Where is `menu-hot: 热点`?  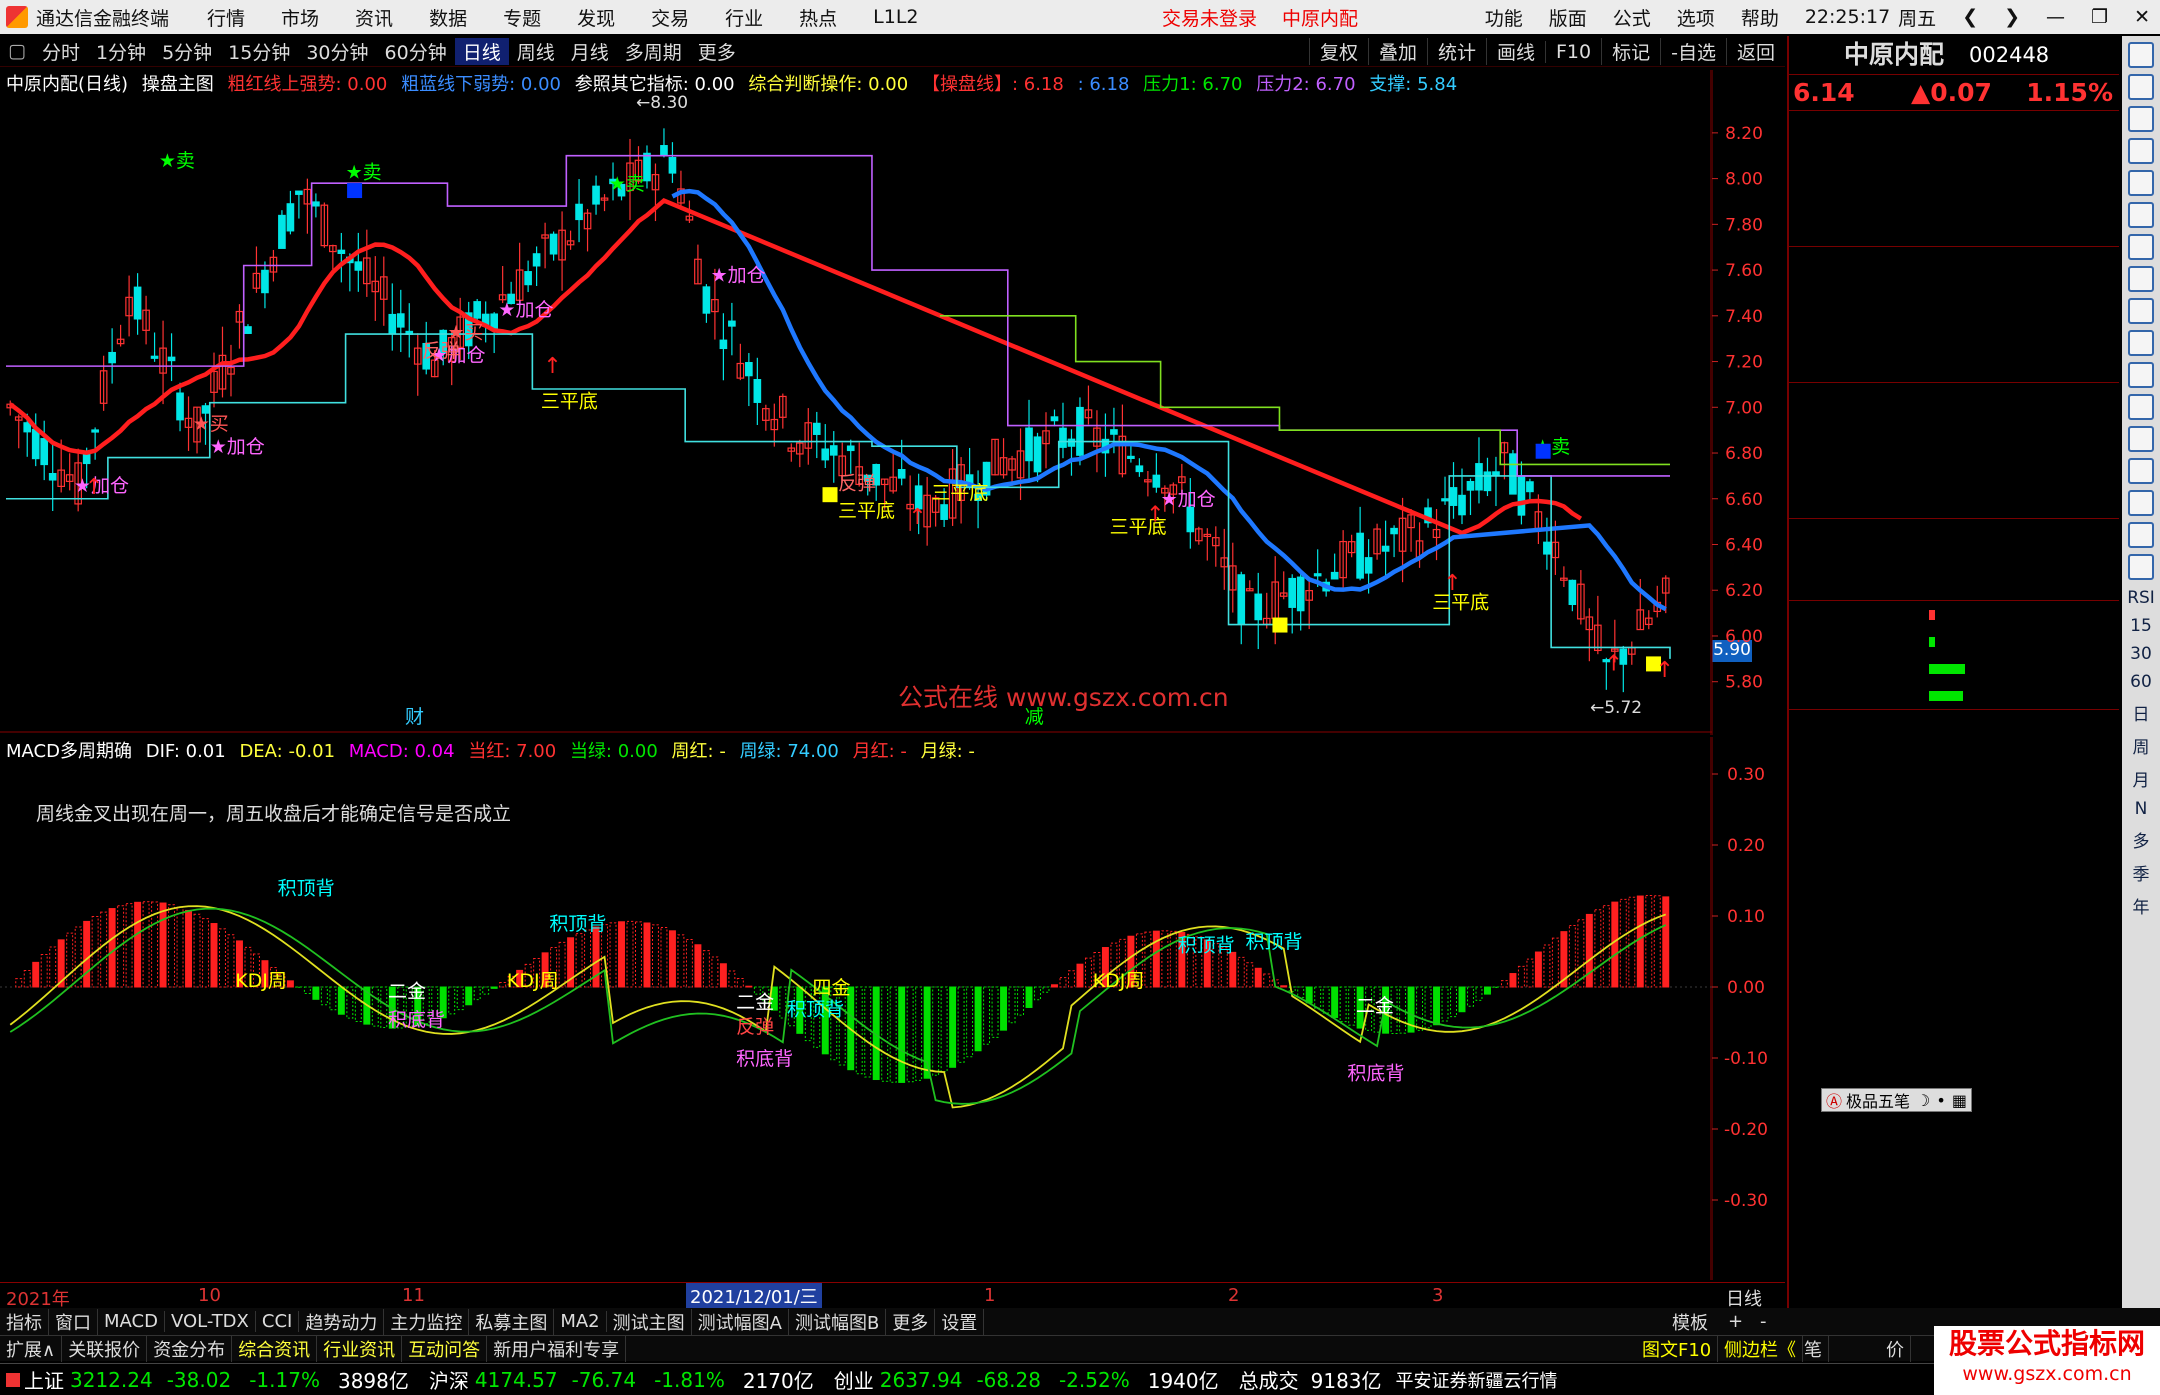 menu-hot: 热点 is located at coordinates (818, 17).